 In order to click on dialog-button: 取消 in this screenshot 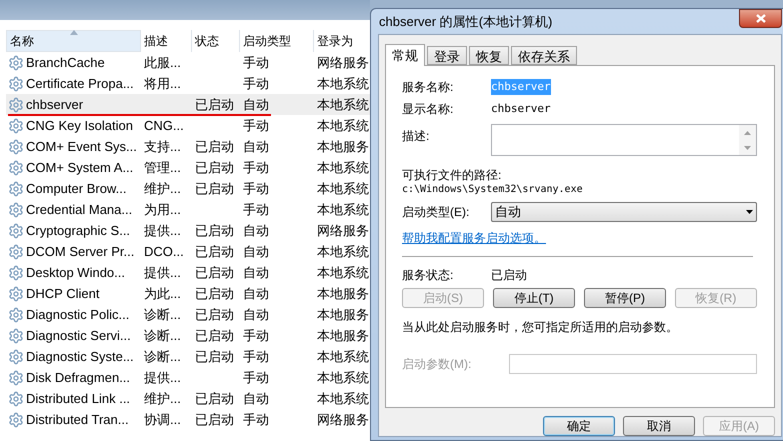, I will do `click(659, 426)`.